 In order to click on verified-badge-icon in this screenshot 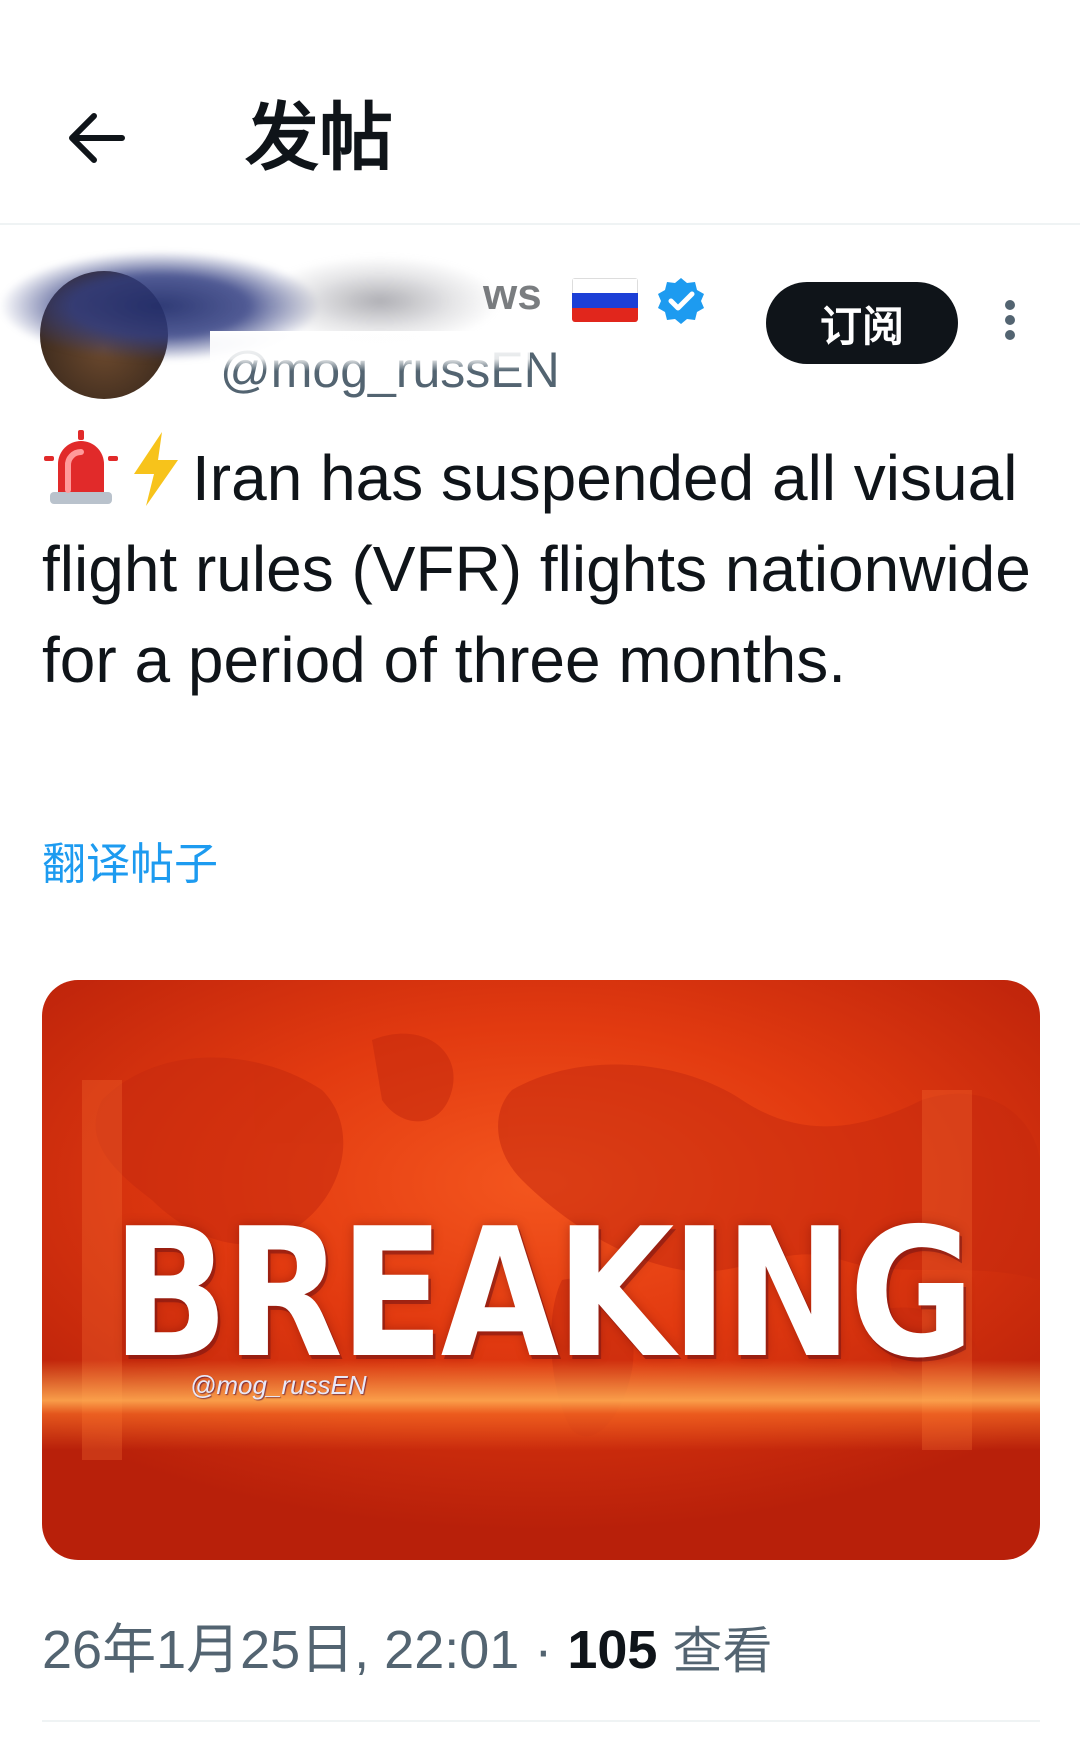, I will do `click(681, 301)`.